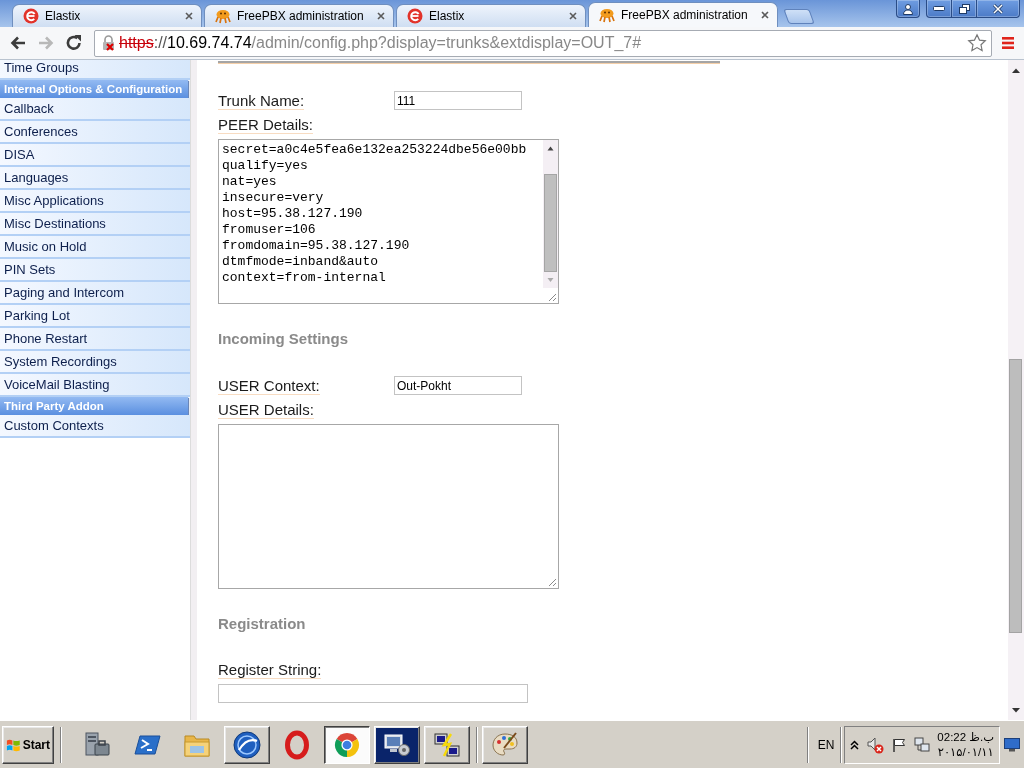 The width and height of the screenshot is (1024, 768). What do you see at coordinates (95, 155) in the screenshot?
I see `menu-item: DISA` at bounding box center [95, 155].